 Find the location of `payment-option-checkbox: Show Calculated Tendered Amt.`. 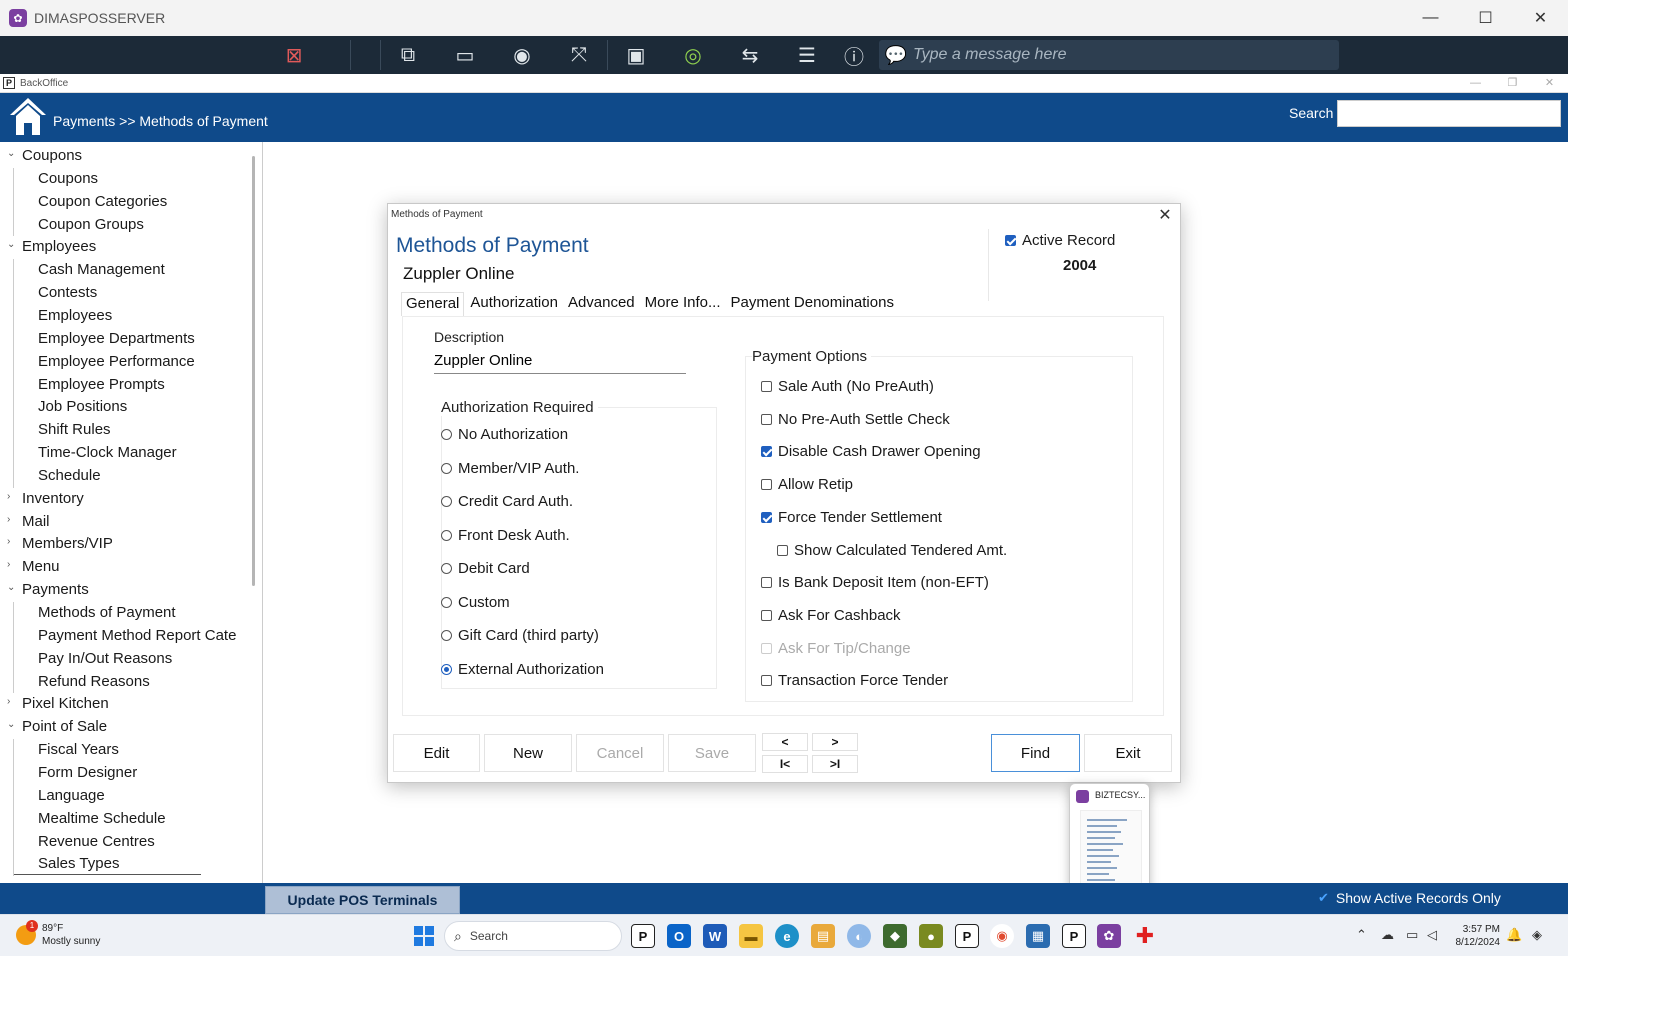

payment-option-checkbox: Show Calculated Tendered Amt. is located at coordinates (892, 550).